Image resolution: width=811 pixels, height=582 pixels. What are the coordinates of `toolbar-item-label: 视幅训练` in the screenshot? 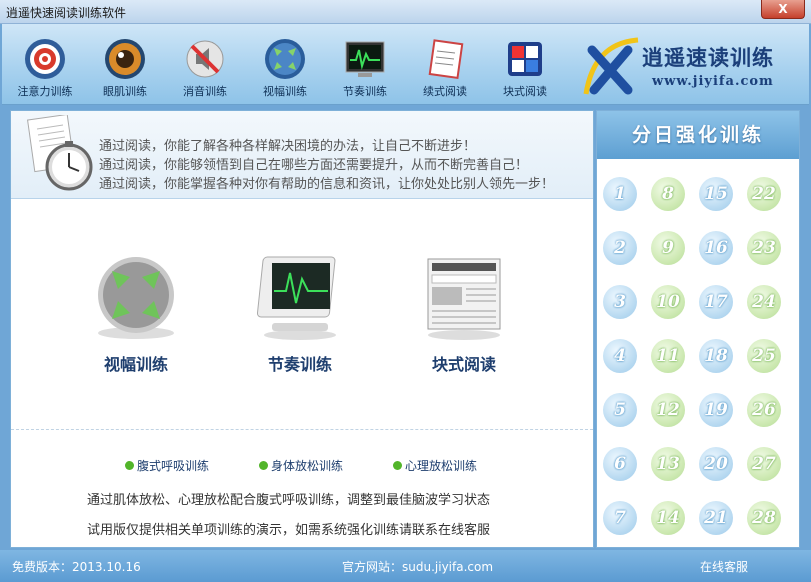 It's located at (285, 91).